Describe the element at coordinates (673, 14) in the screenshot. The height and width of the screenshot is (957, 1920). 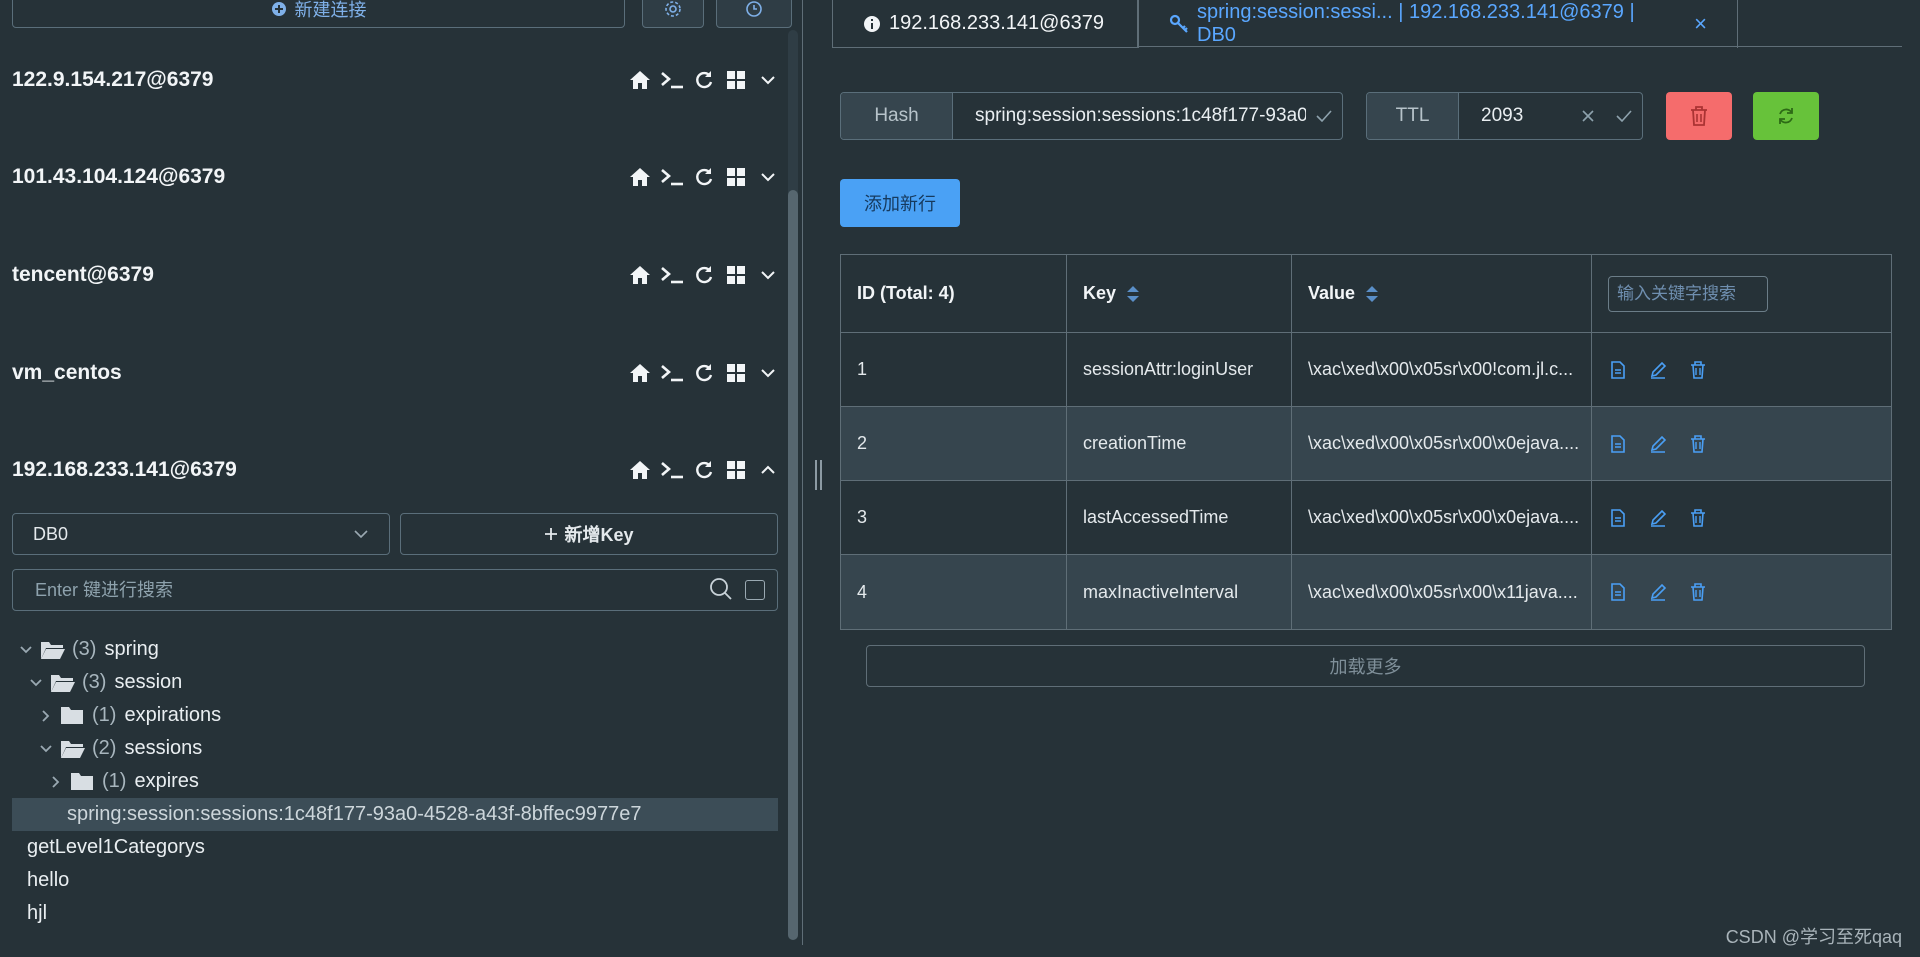
I see `settings-button` at that location.